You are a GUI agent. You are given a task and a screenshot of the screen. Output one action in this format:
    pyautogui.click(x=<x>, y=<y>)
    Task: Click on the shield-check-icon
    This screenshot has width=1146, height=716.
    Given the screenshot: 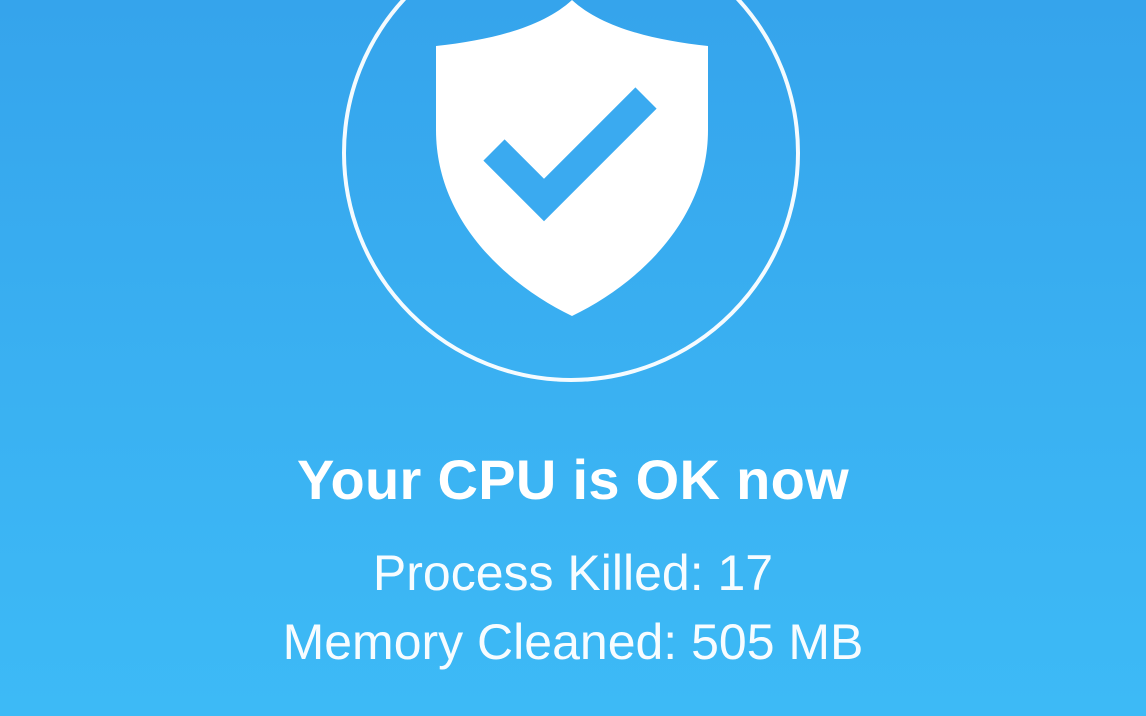 What is the action you would take?
    pyautogui.click(x=572, y=158)
    